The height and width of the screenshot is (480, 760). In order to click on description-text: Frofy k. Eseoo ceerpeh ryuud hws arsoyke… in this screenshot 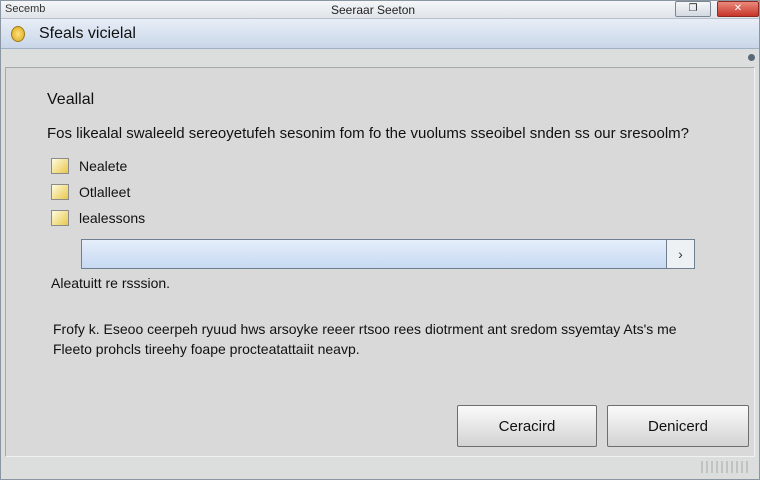, I will do `click(365, 339)`.